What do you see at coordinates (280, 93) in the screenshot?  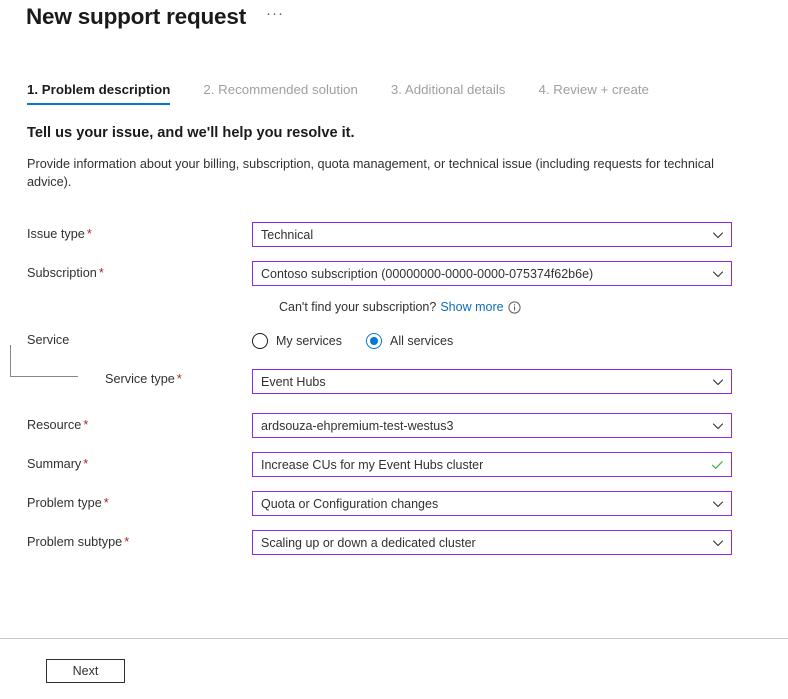 I see `tab-recommended-solution: 2. Recommended solution` at bounding box center [280, 93].